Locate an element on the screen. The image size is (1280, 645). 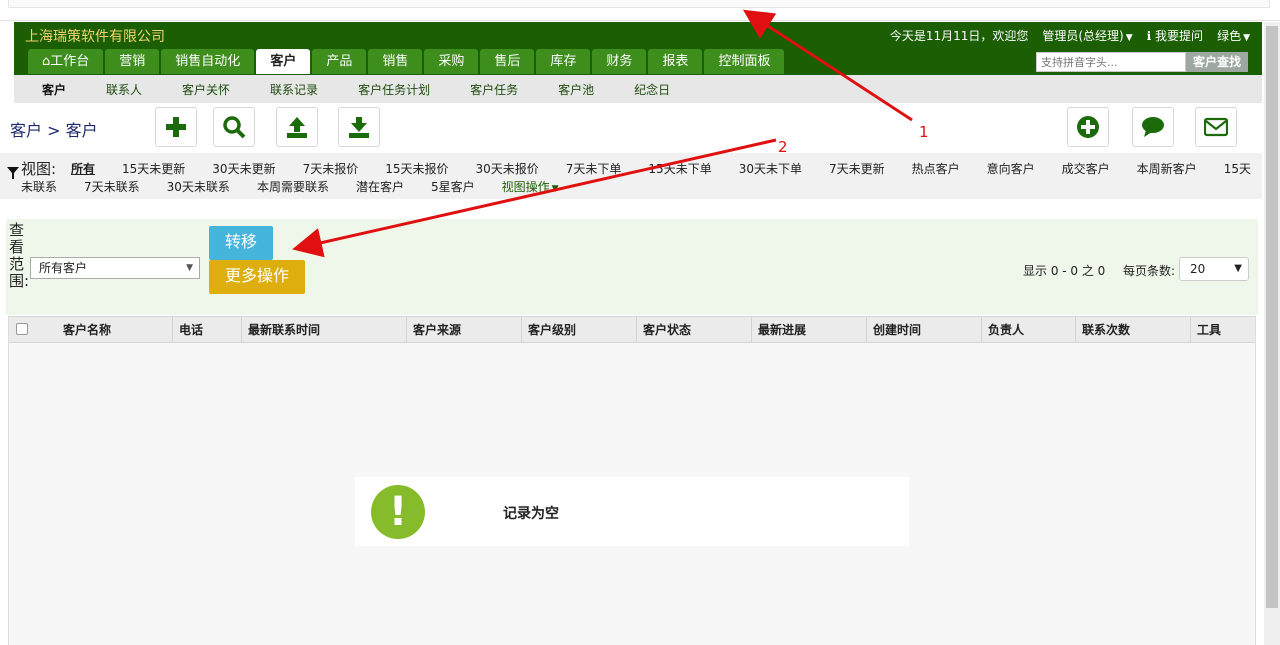
tab-sales: 销售 is located at coordinates (395, 61).